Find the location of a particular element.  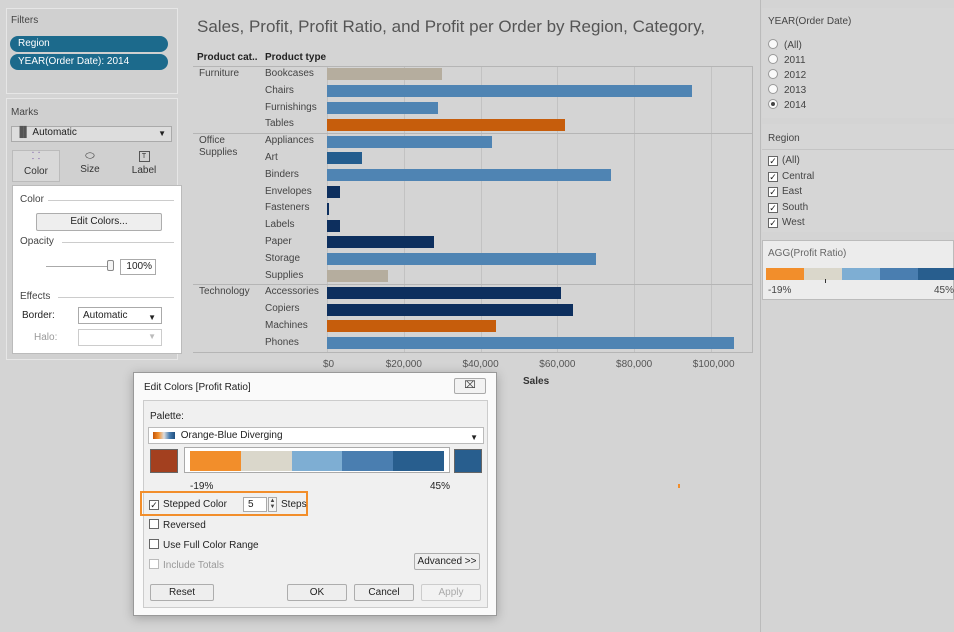

steps-spinner: ▲ ▼ is located at coordinates (272, 504).